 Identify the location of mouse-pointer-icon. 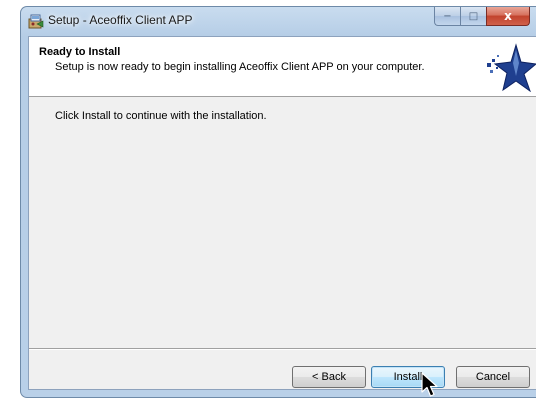
(431, 386).